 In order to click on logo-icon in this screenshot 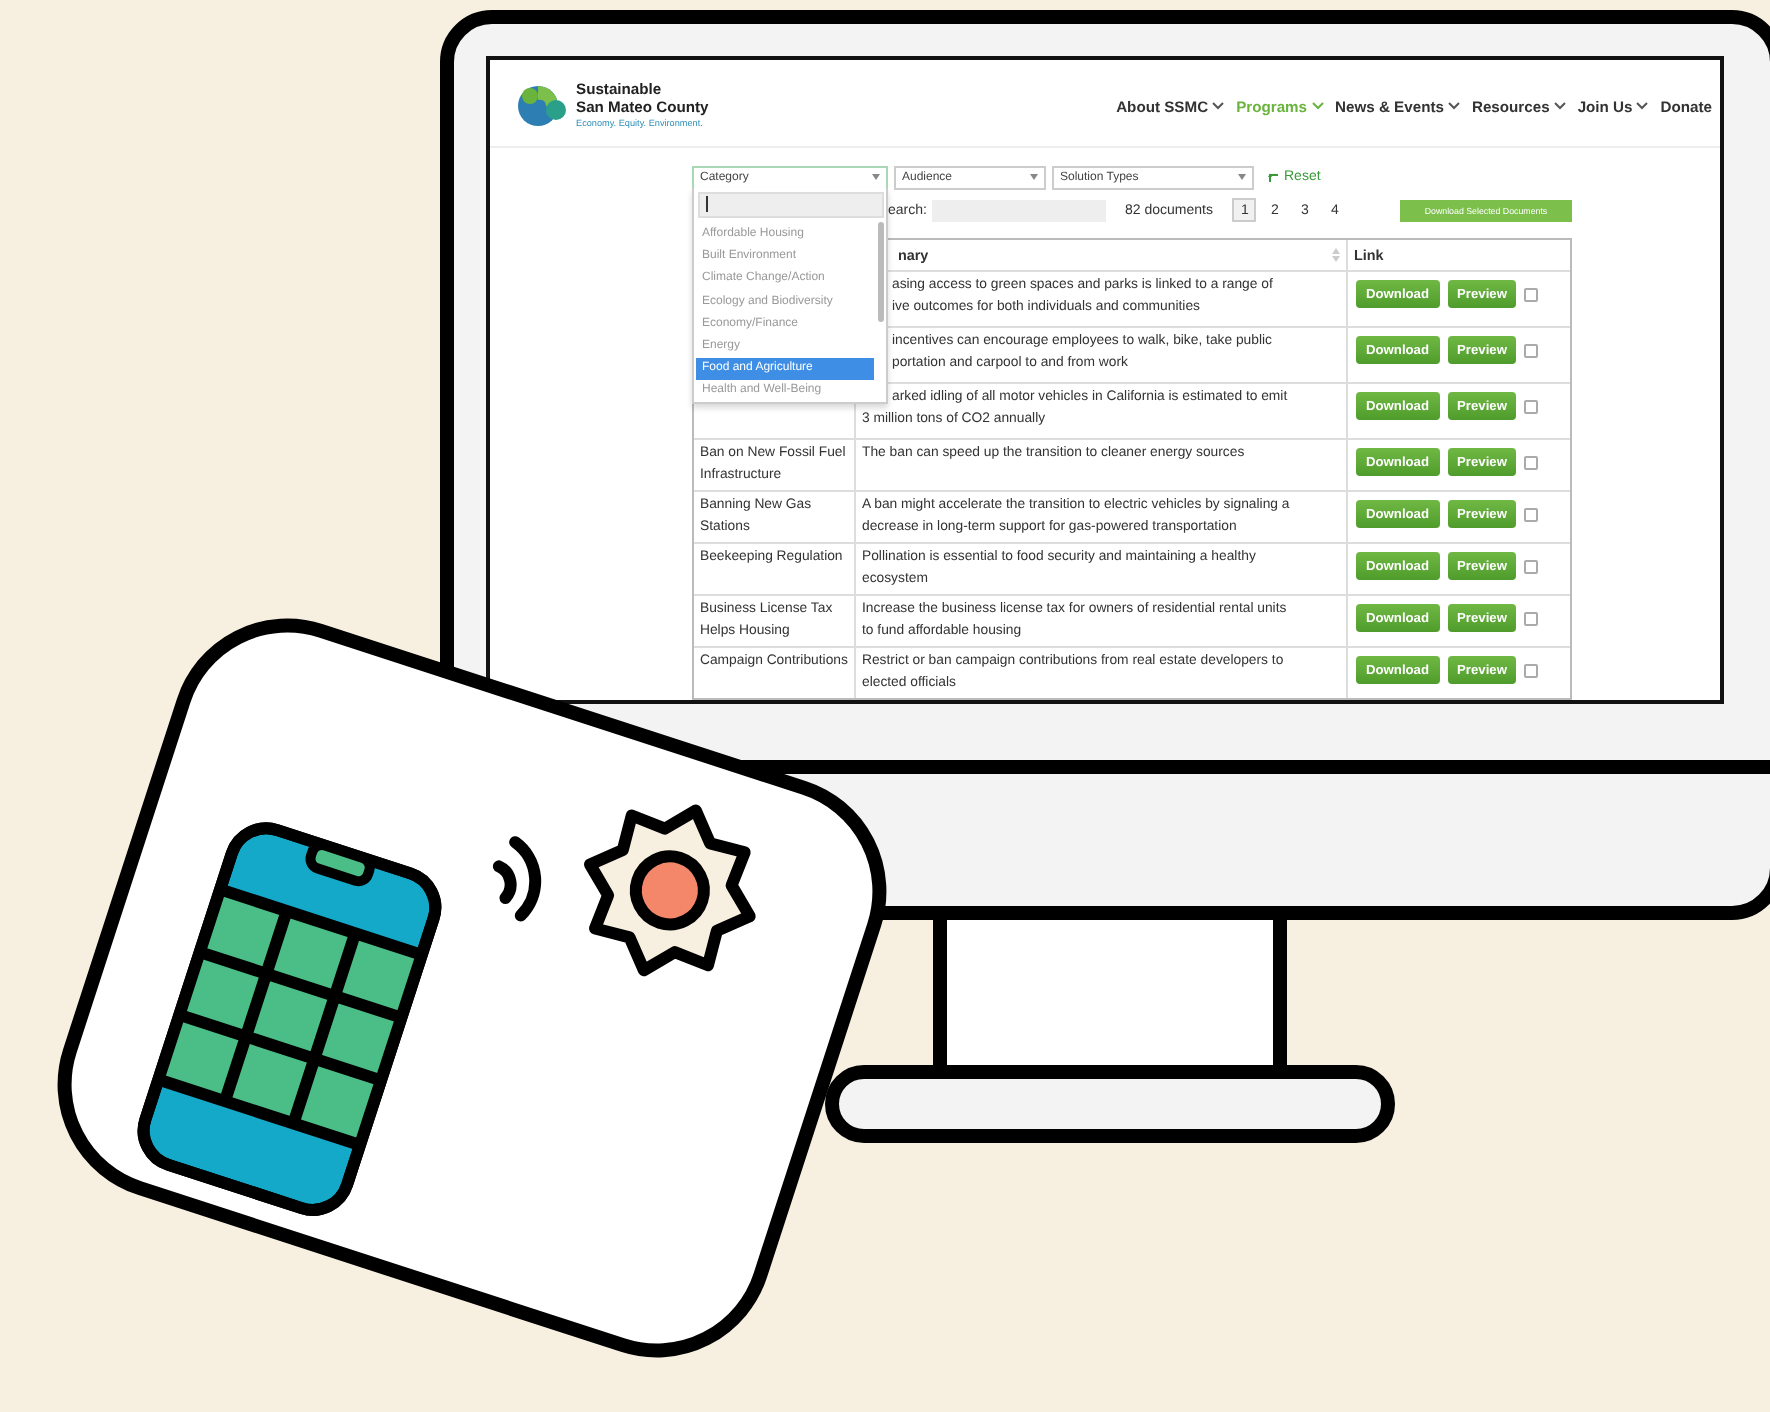, I will do `click(542, 106)`.